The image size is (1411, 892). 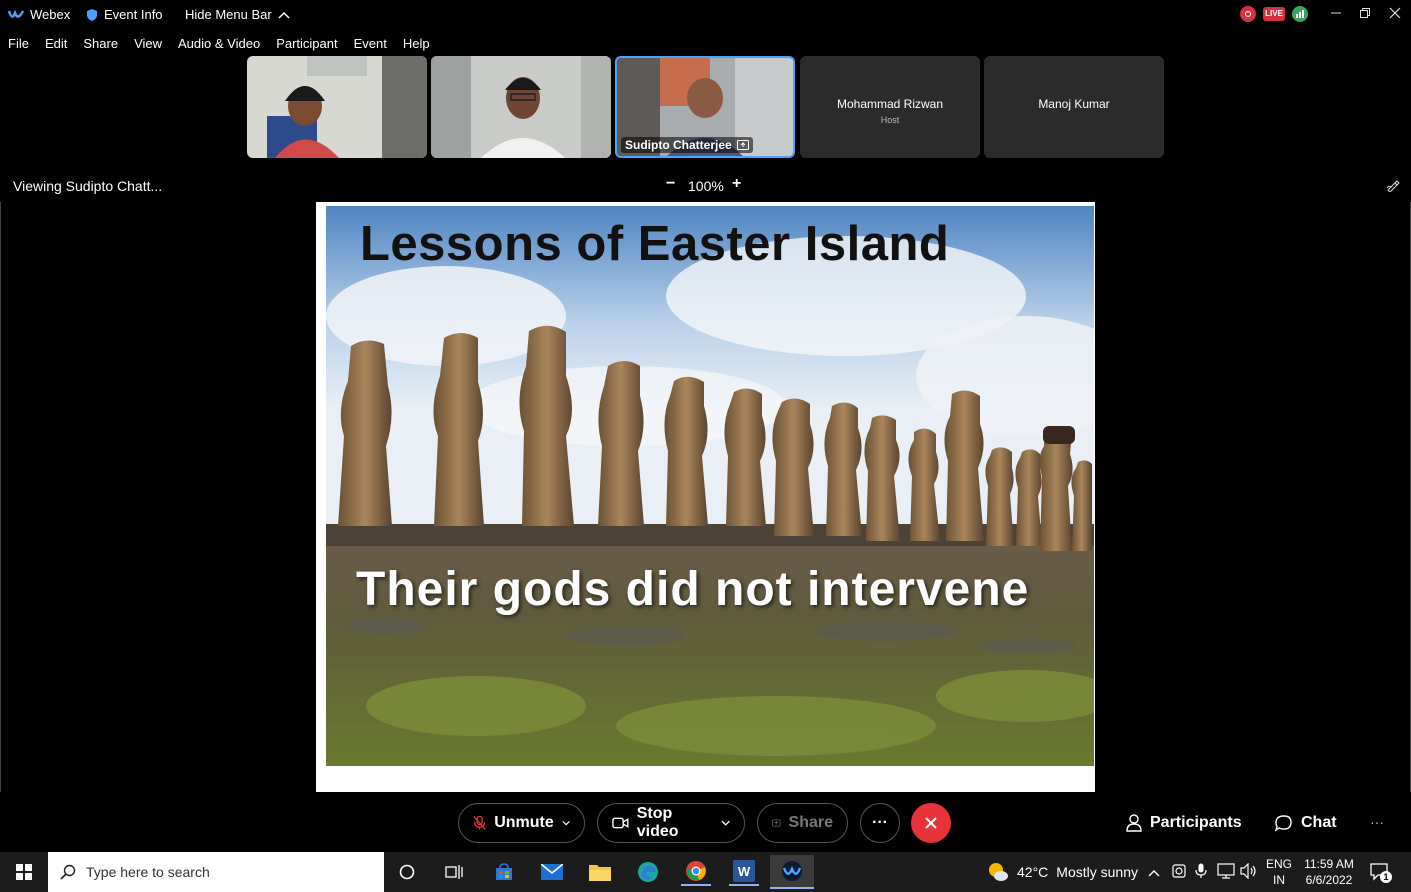 What do you see at coordinates (552, 872) in the screenshot?
I see `mail-app` at bounding box center [552, 872].